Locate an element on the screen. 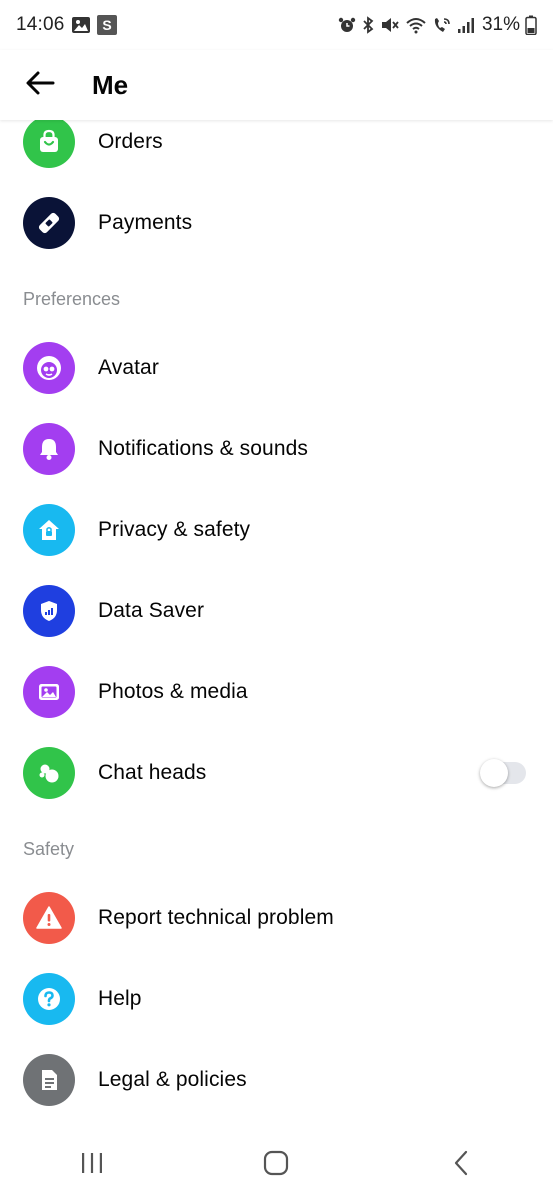  document-icon is located at coordinates (49, 1079).